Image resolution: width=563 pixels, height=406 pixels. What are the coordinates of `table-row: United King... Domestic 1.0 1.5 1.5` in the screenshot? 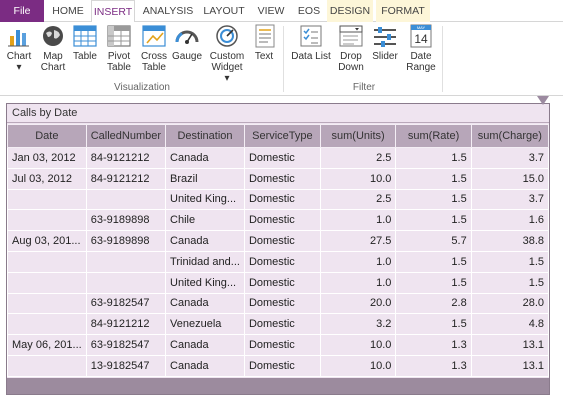 It's located at (278, 282).